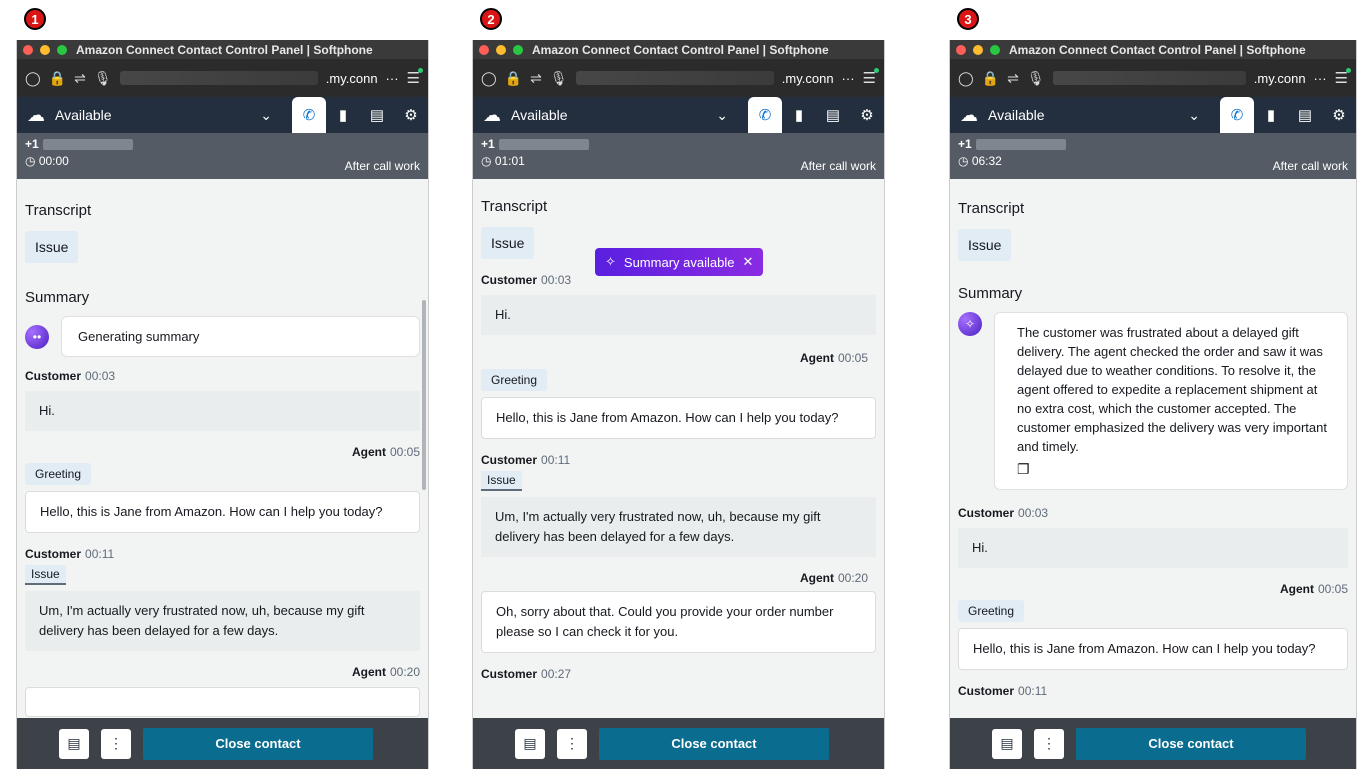  What do you see at coordinates (424, 395) in the screenshot?
I see `scrollbar` at bounding box center [424, 395].